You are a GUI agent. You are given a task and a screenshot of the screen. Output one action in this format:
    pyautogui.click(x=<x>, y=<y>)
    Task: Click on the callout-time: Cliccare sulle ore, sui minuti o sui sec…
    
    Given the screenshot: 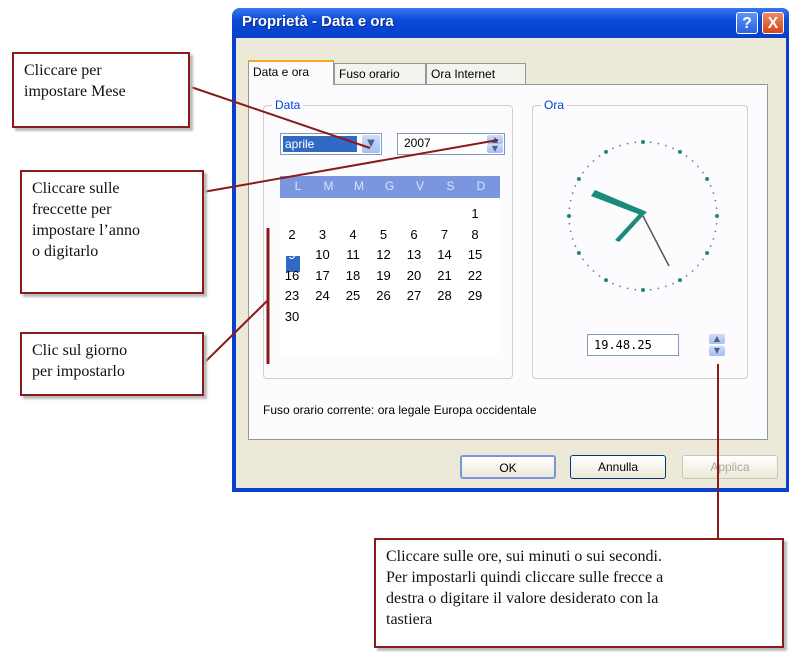 What is the action you would take?
    pyautogui.click(x=579, y=593)
    